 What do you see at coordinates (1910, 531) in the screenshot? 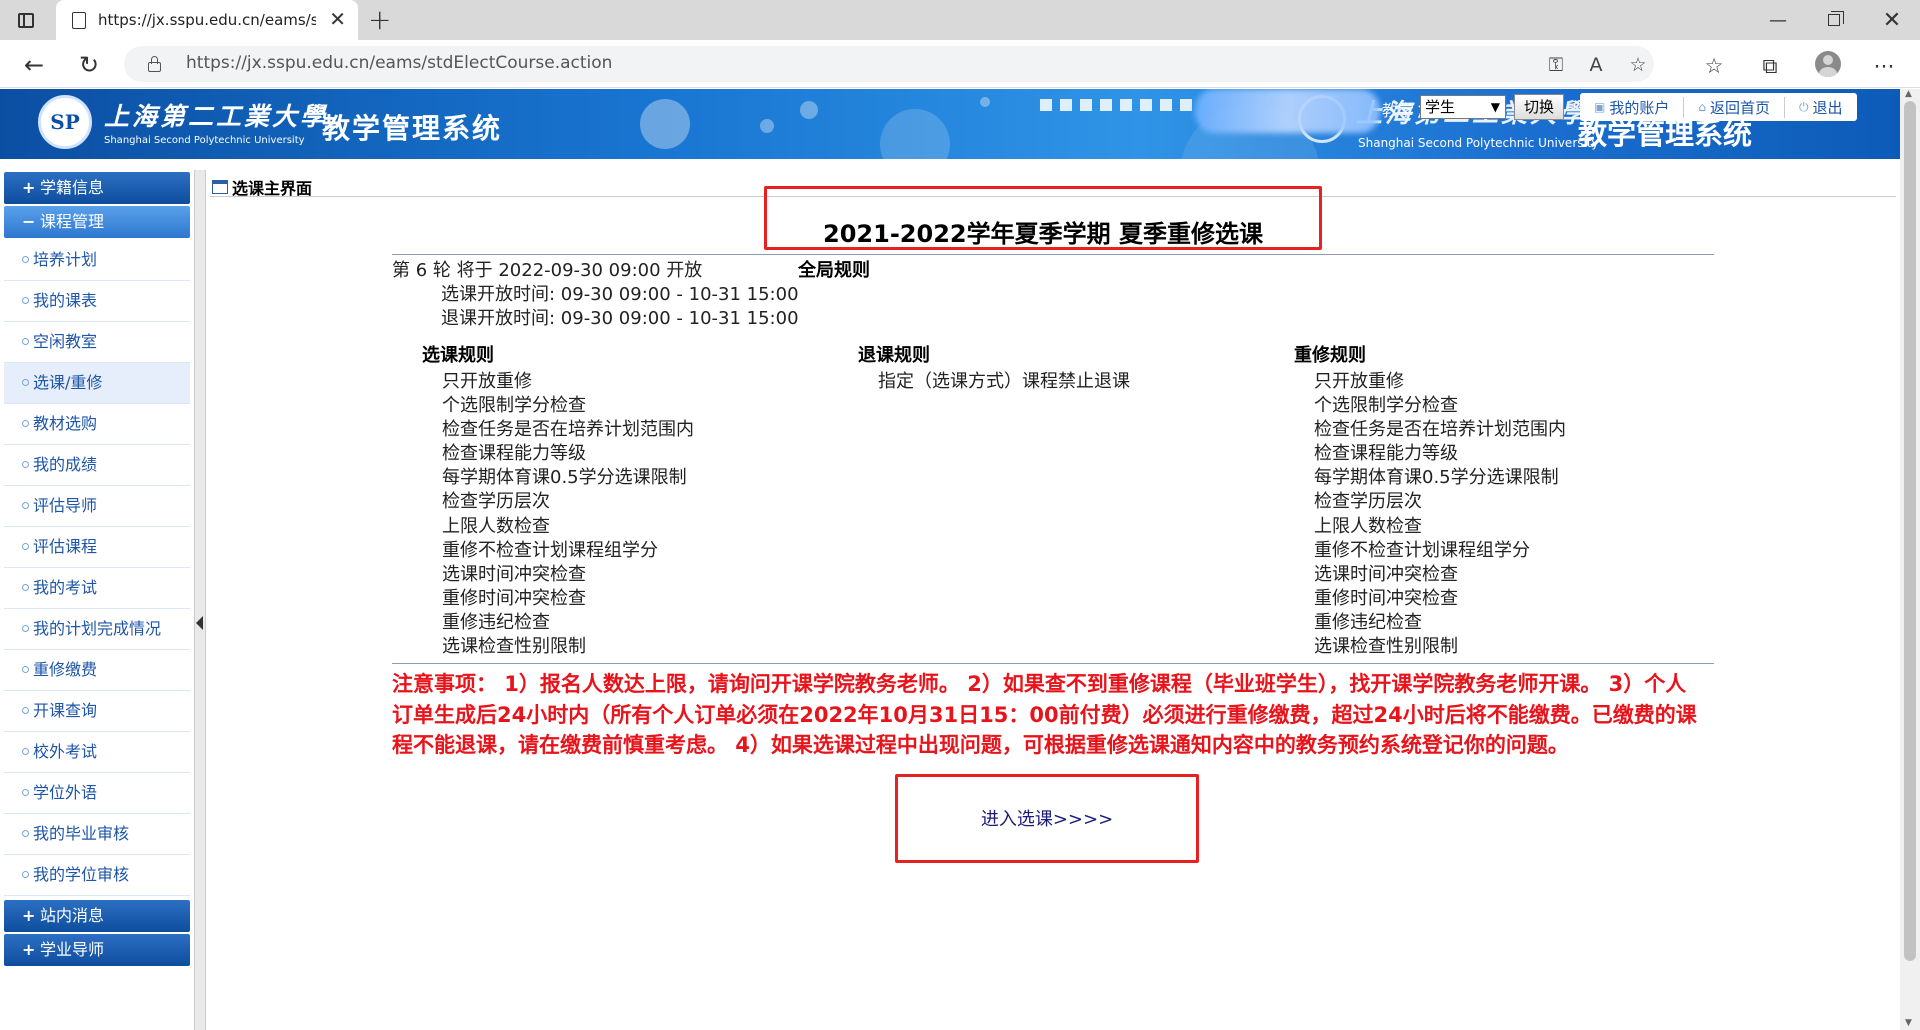
I see `scrollbar-thumb` at bounding box center [1910, 531].